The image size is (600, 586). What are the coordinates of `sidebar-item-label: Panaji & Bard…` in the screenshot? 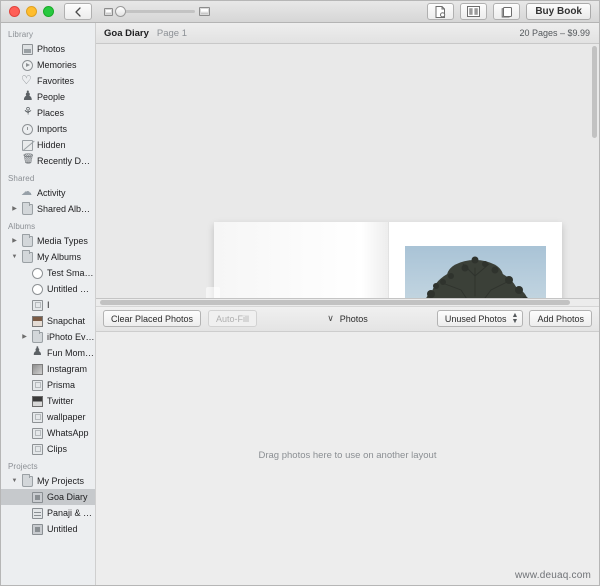 It's located at (71, 513).